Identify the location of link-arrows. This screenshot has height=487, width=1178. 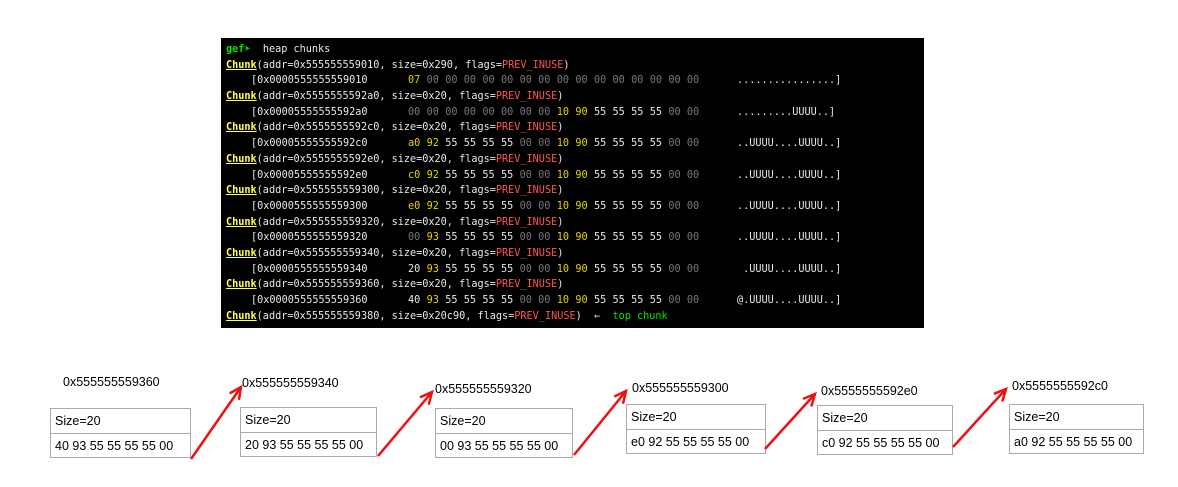
(598, 422).